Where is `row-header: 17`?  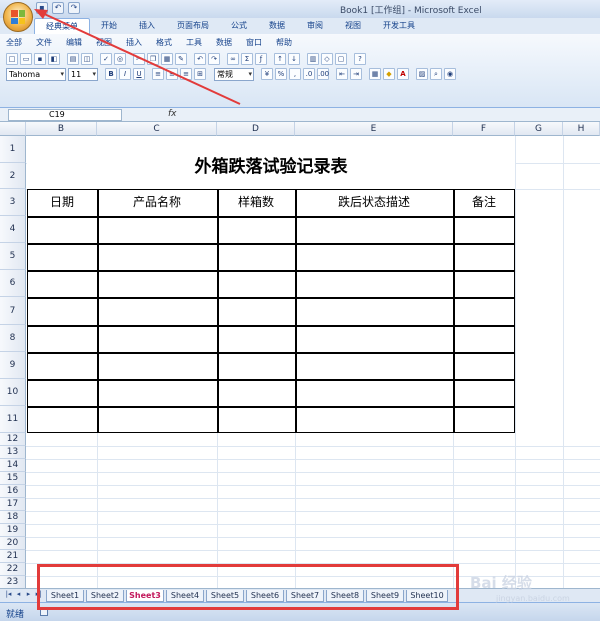
row-header: 17 is located at coordinates (13, 504).